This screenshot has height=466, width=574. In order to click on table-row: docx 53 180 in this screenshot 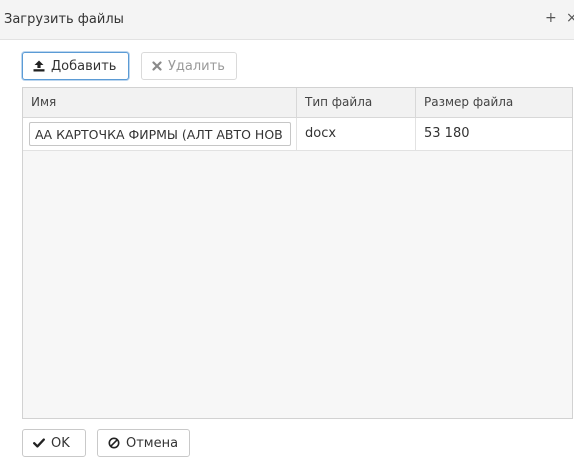, I will do `click(297, 134)`.